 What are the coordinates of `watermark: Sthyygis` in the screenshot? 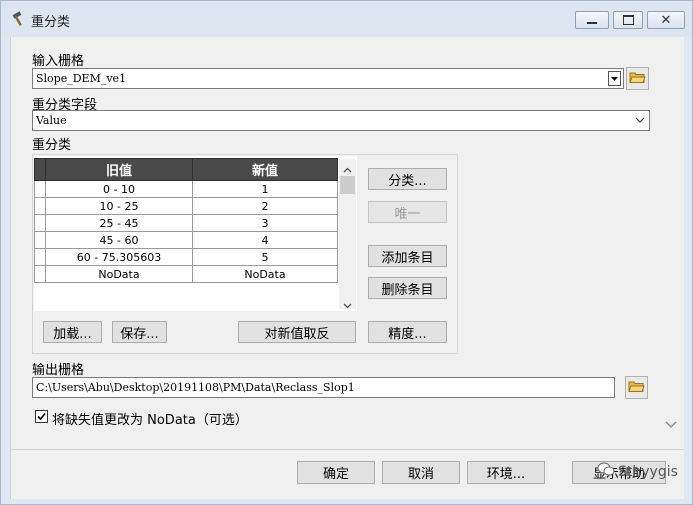 It's located at (637, 471).